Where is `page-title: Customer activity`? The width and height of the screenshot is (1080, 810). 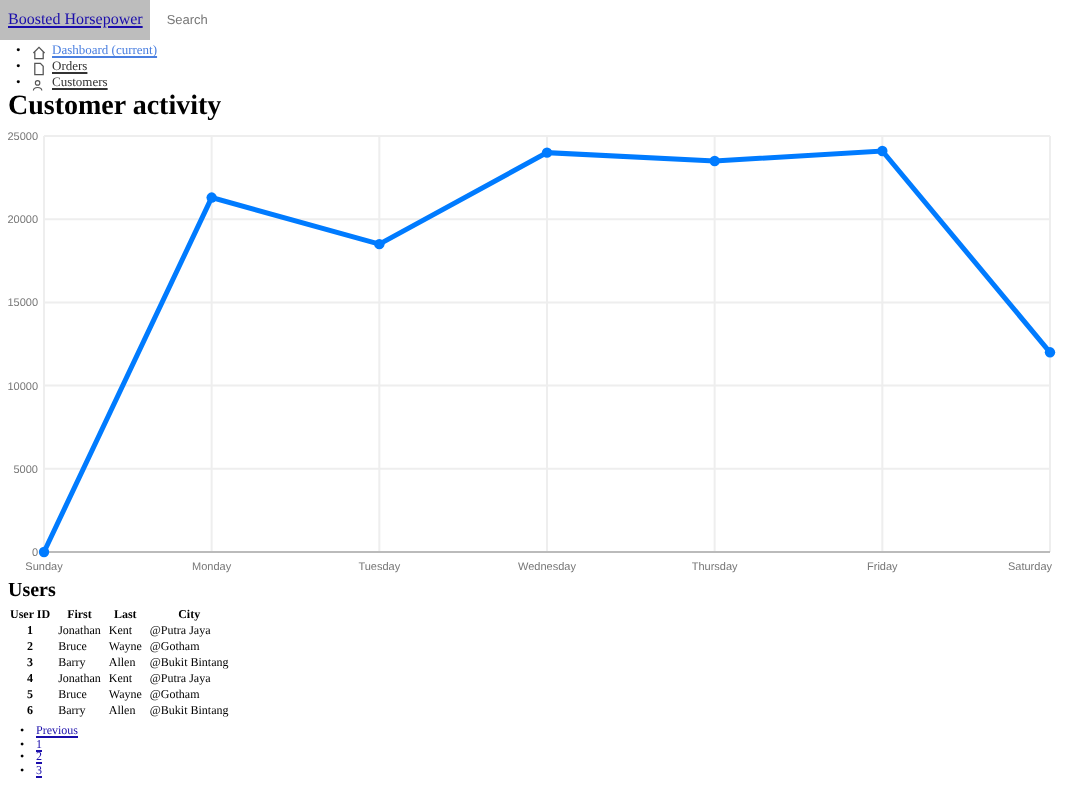
page-title: Customer activity is located at coordinates (116, 108).